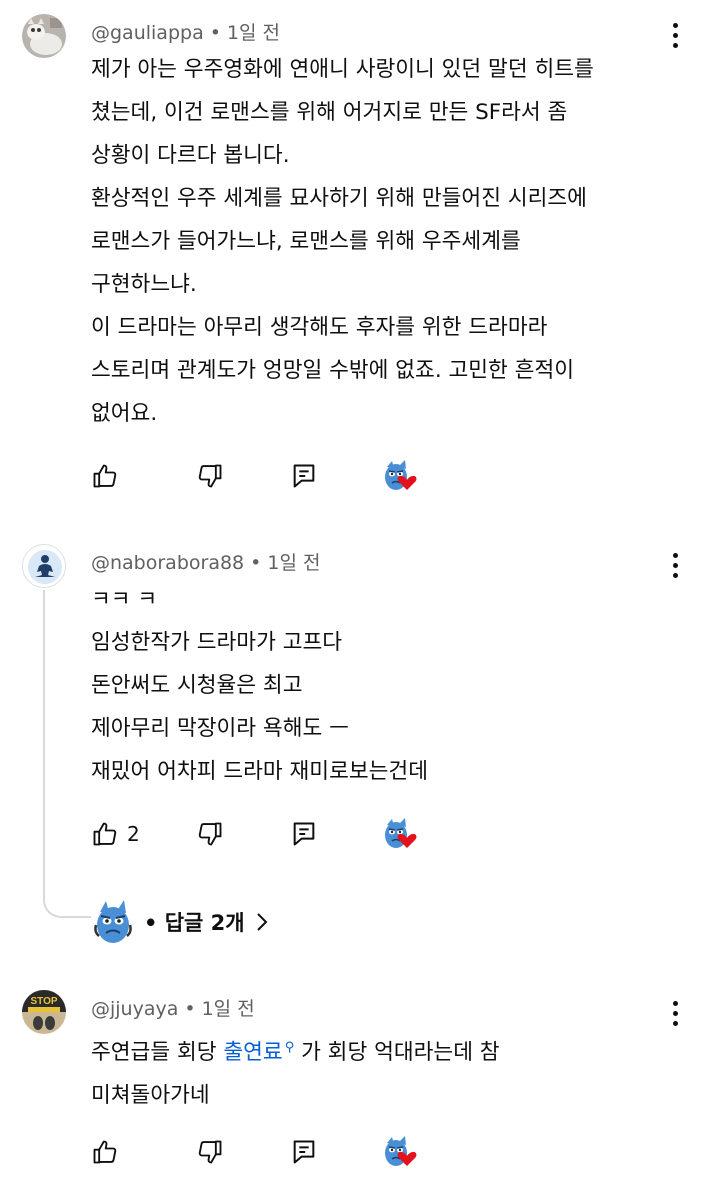 This screenshot has height=1183, width=719. I want to click on comment-line: 없어요., so click(124, 413).